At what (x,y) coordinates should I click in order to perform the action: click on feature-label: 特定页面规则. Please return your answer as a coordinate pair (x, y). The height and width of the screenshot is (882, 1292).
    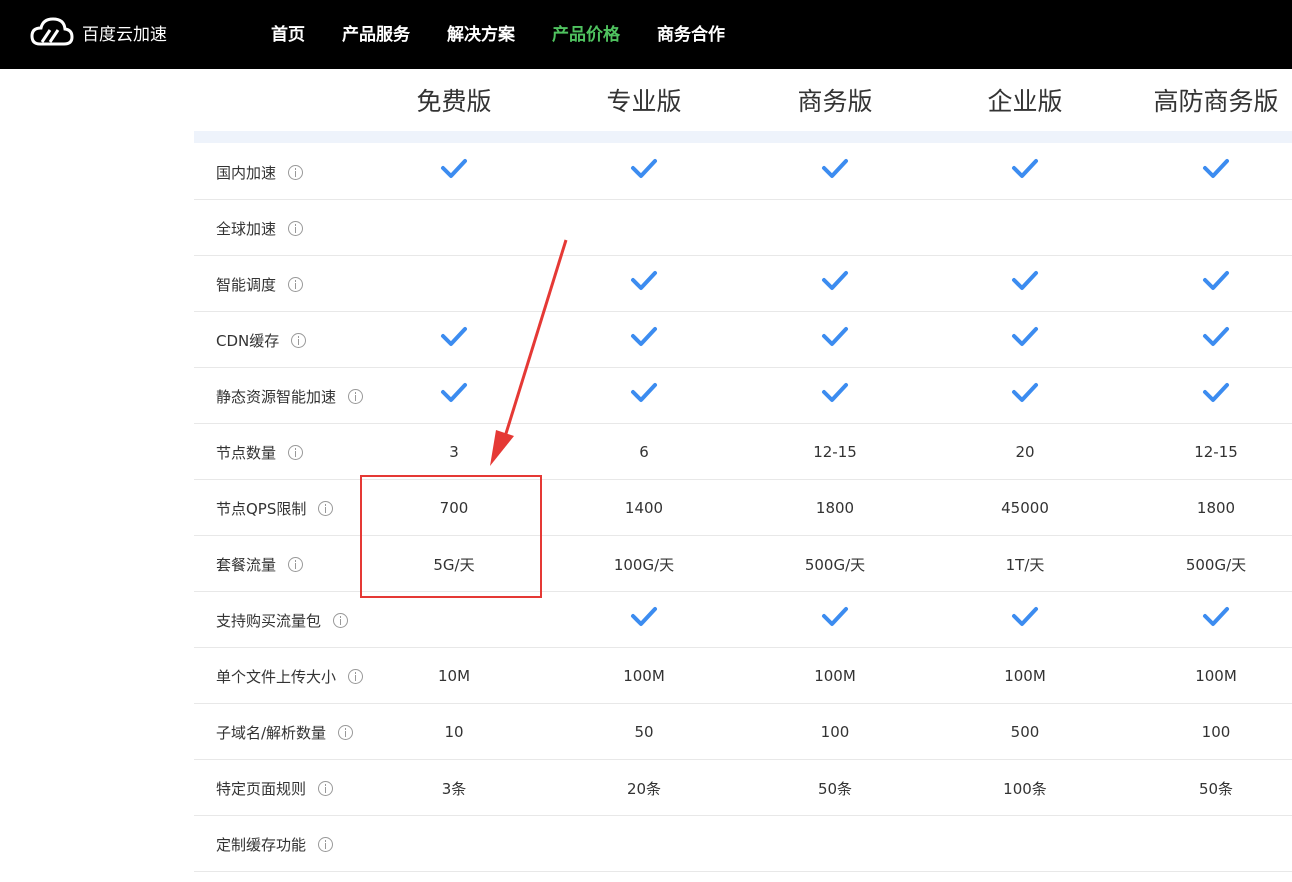
    Looking at the image, I should click on (275, 788).